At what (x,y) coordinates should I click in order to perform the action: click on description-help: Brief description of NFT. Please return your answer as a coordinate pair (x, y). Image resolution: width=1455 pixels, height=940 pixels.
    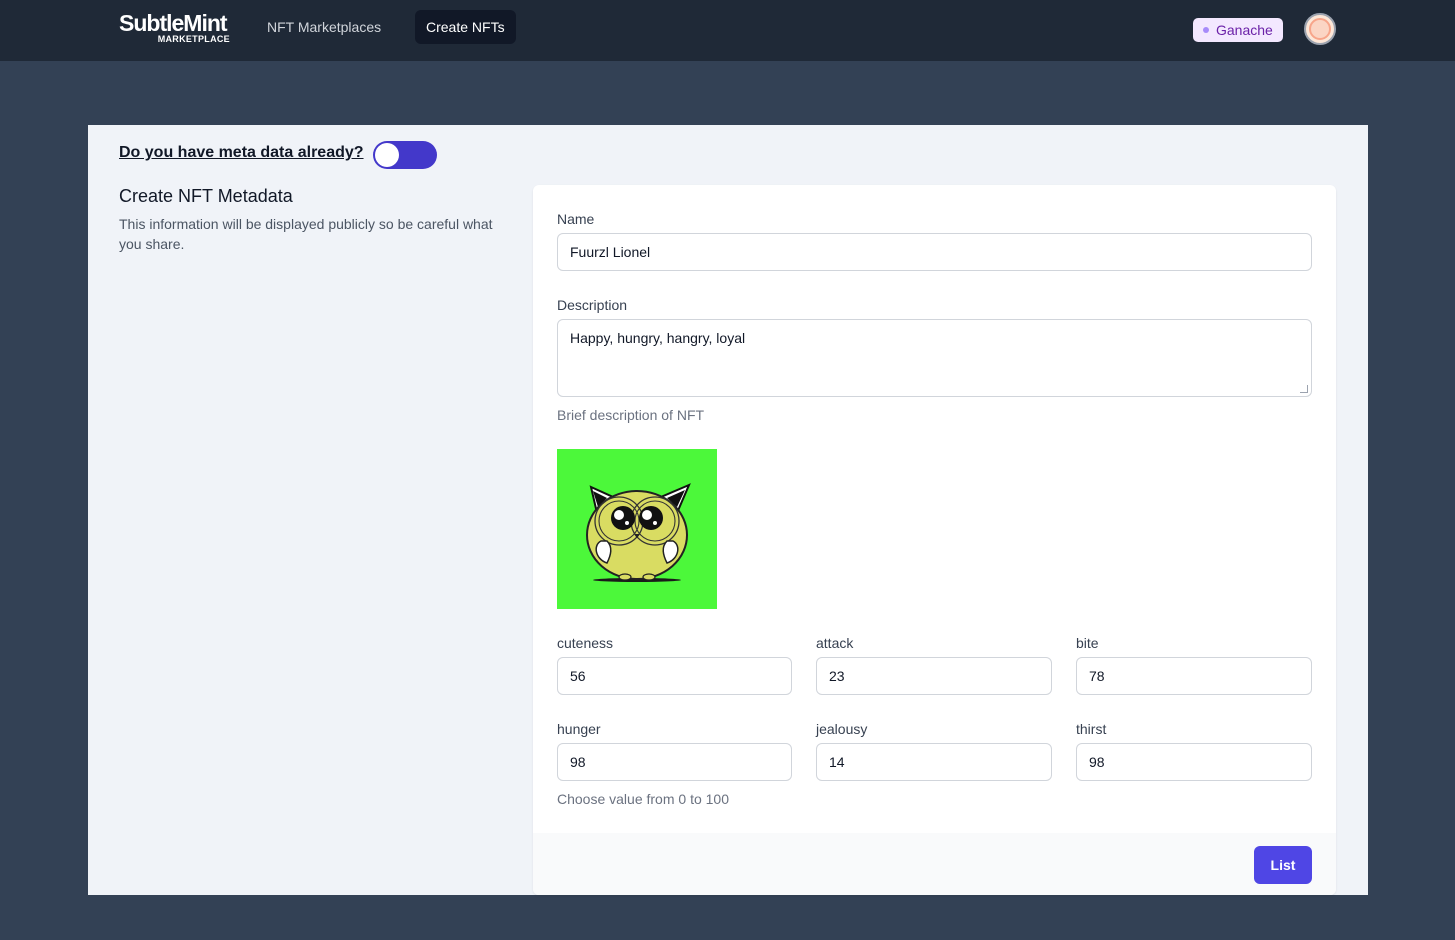
    Looking at the image, I should click on (631, 415).